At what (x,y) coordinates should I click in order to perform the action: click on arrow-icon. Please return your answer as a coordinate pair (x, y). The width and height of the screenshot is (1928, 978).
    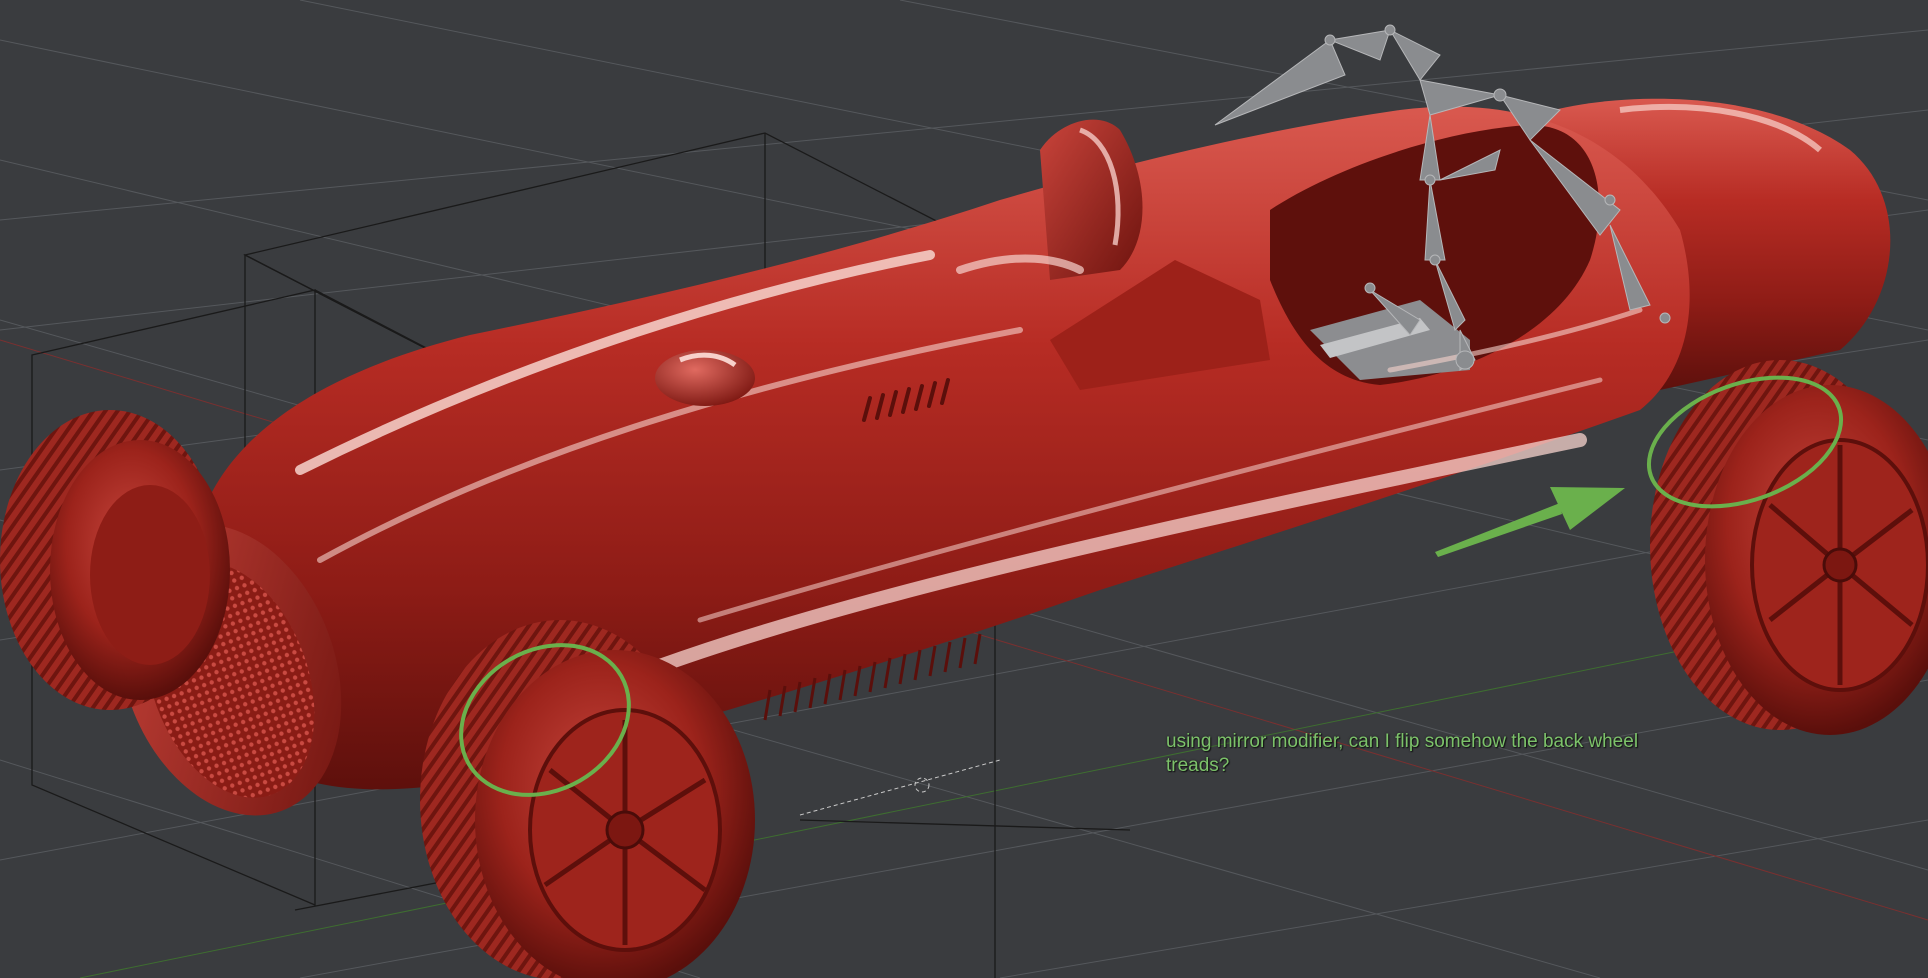
    Looking at the image, I should click on (1530, 522).